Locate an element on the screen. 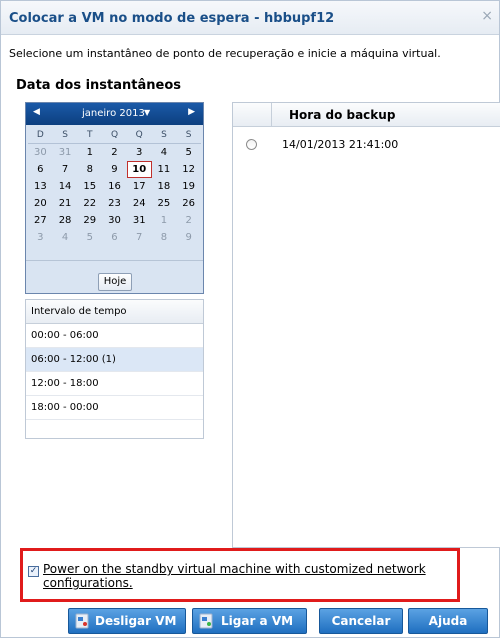 Image resolution: width=500 pixels, height=638 pixels. calendar-day: 28 is located at coordinates (65, 220).